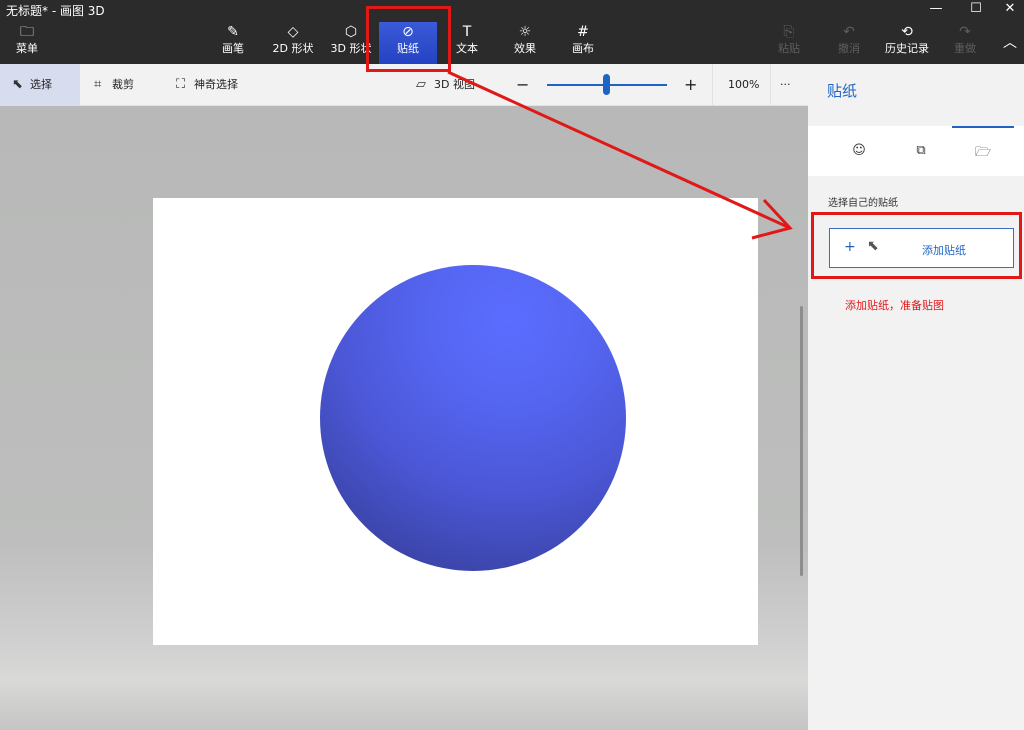  I want to click on chevron-up-icon: ︿, so click(1010, 43).